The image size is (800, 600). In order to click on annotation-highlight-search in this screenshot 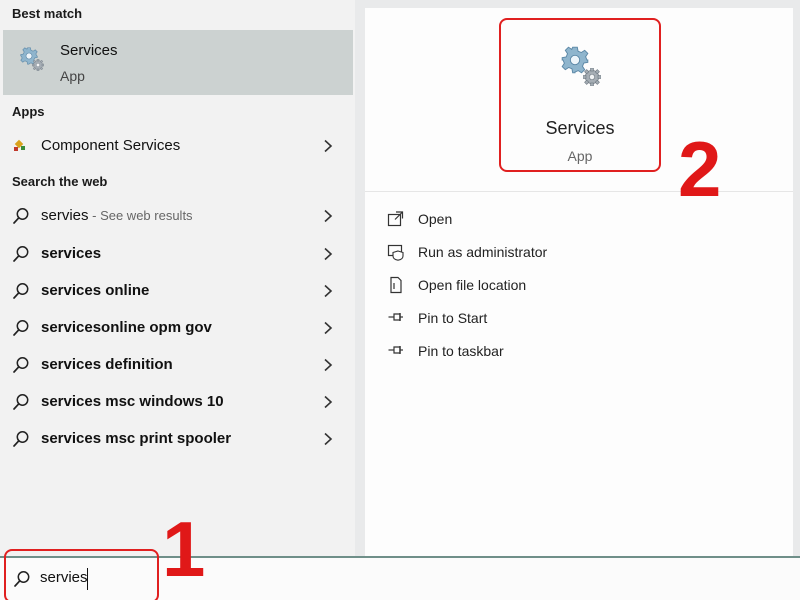, I will do `click(81, 574)`.